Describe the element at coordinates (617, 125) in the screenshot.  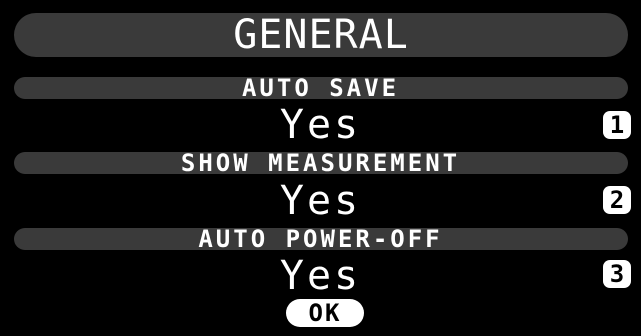
I see `key-1-badge: 1` at that location.